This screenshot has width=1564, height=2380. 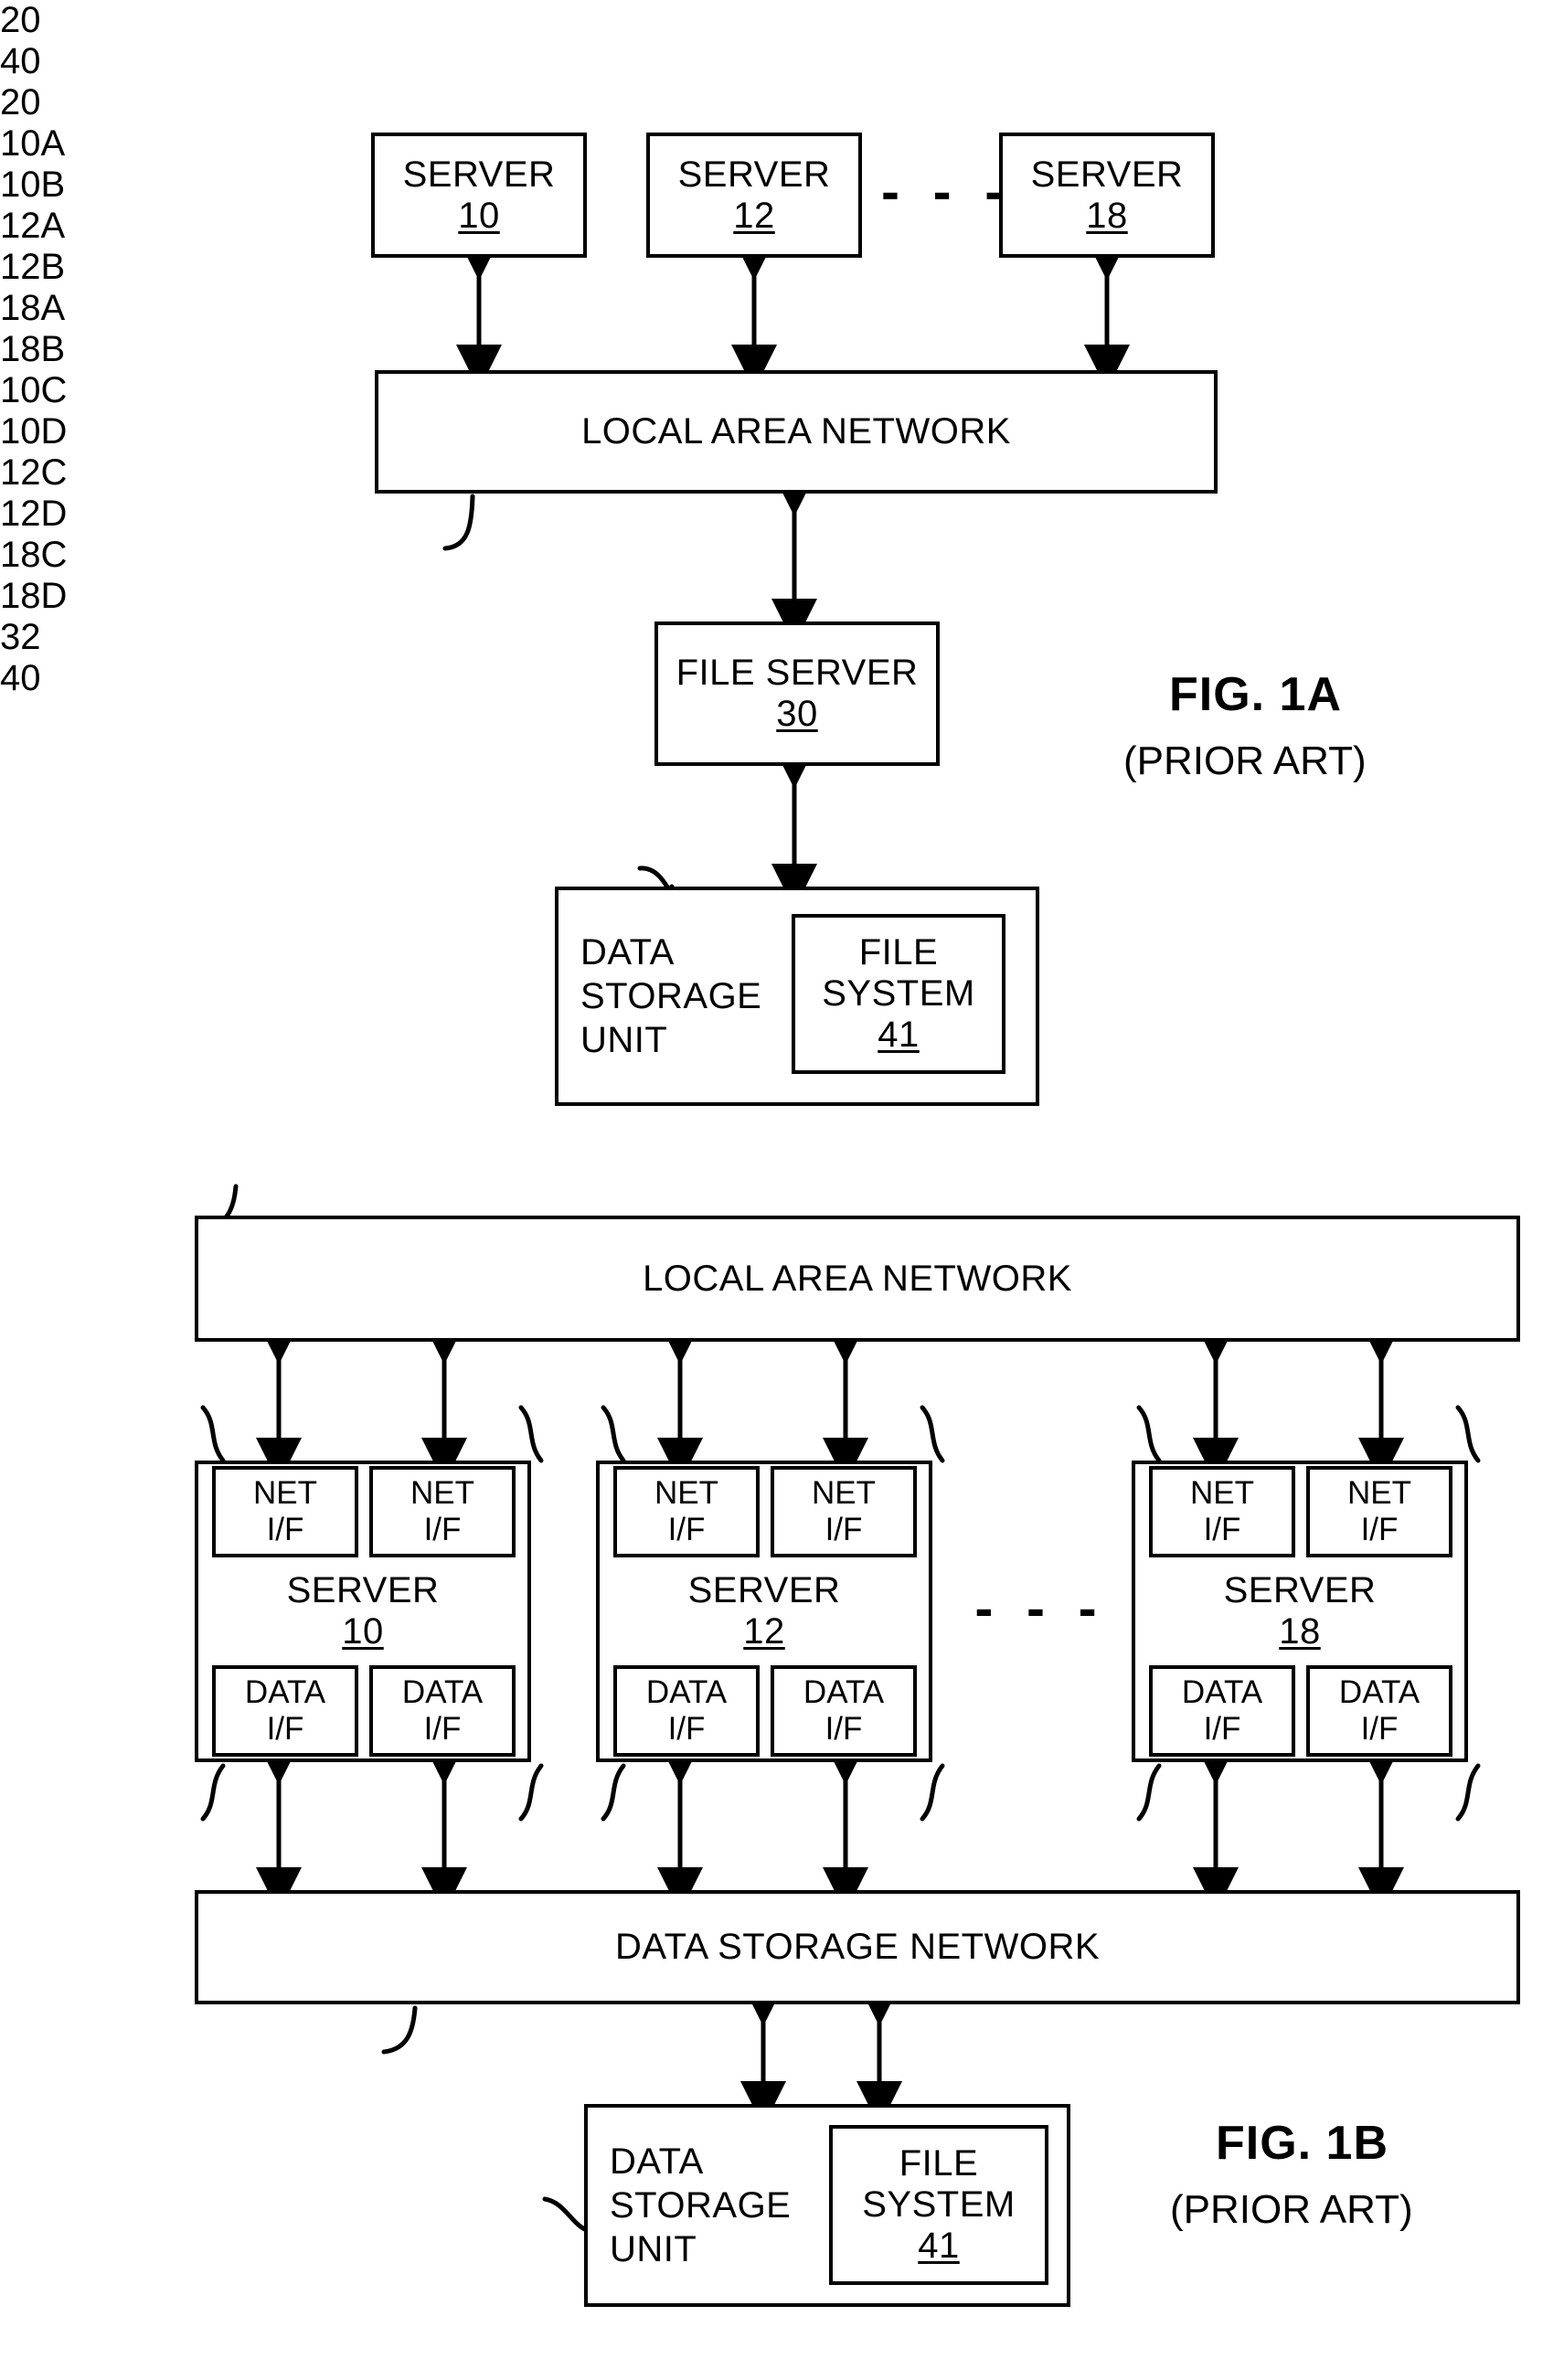 I want to click on fig1b-server-18-net-if-b: NET I/F, so click(x=1379, y=1512).